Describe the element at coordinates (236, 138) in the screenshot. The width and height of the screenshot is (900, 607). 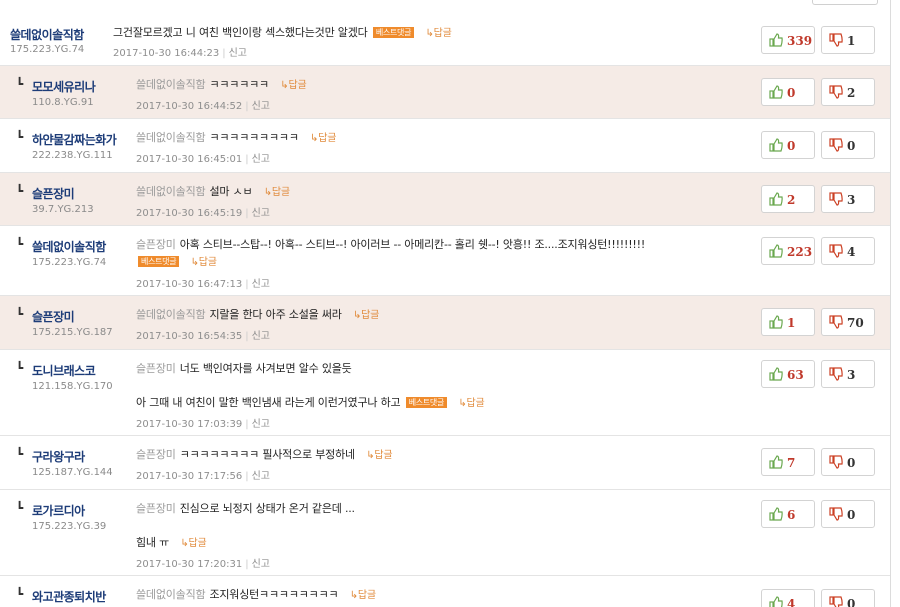
I see `comment-body: 쓸데없이솔직함 ㅋㅋㅋㅋㅋㅋㅋㅋㅋ ↳답글` at that location.